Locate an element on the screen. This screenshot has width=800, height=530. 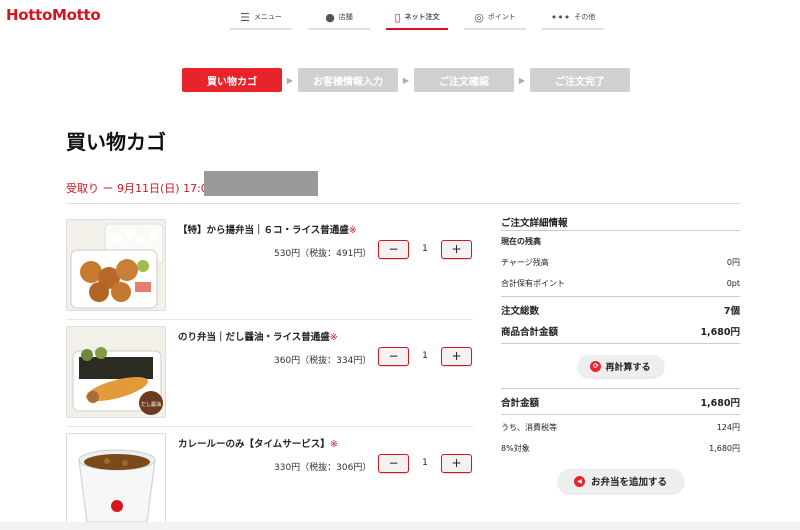
subtotal-row: 商品合計金額 1,680円 is located at coordinates (620, 330).